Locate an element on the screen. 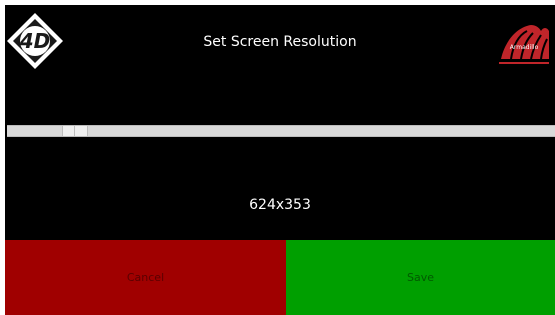 The height and width of the screenshot is (315, 555). cancel-button-label: Cancel is located at coordinates (145, 277).